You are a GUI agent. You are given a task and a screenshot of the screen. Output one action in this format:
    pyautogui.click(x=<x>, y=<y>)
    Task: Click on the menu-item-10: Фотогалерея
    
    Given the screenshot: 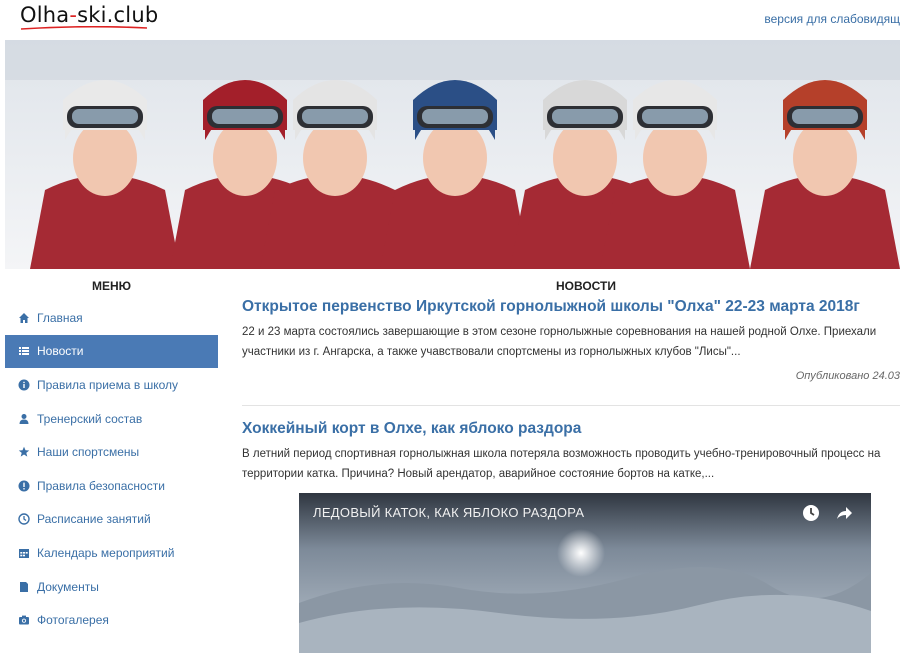 What is the action you would take?
    pyautogui.click(x=111, y=620)
    